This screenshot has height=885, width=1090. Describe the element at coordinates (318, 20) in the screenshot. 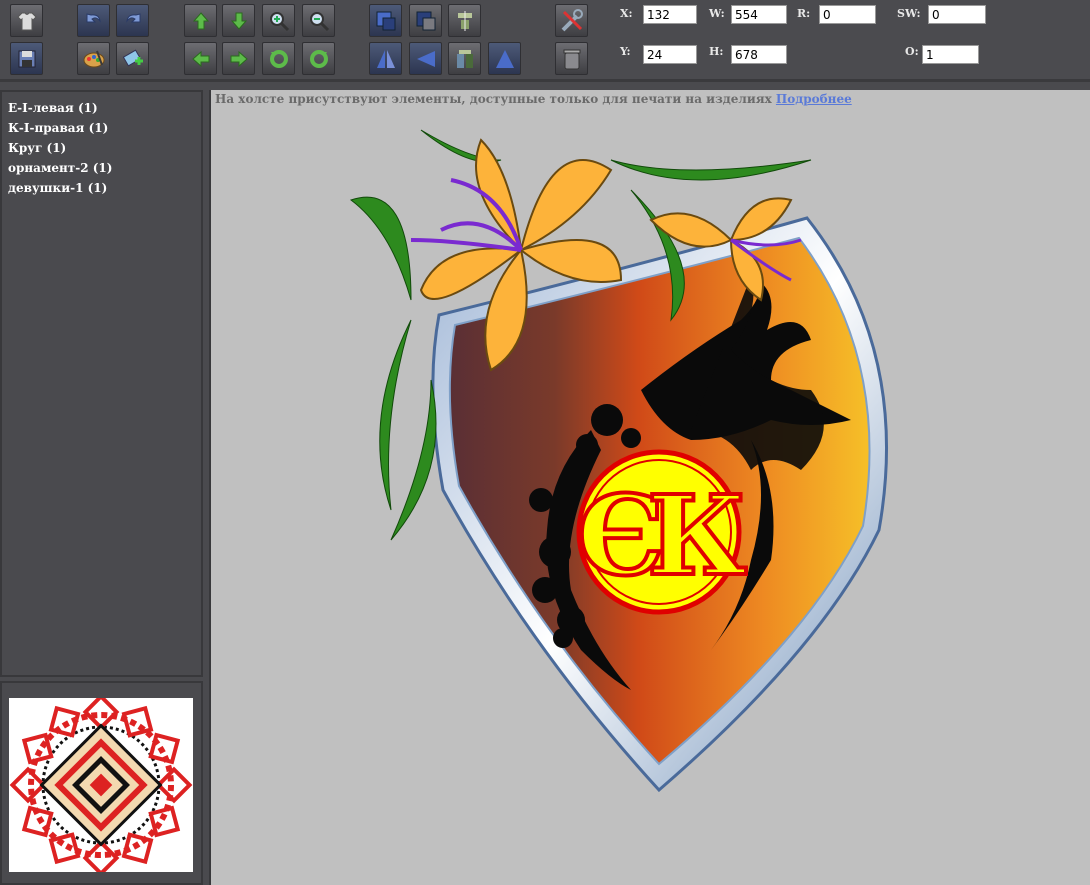

I see `zoom-out-icon` at that location.